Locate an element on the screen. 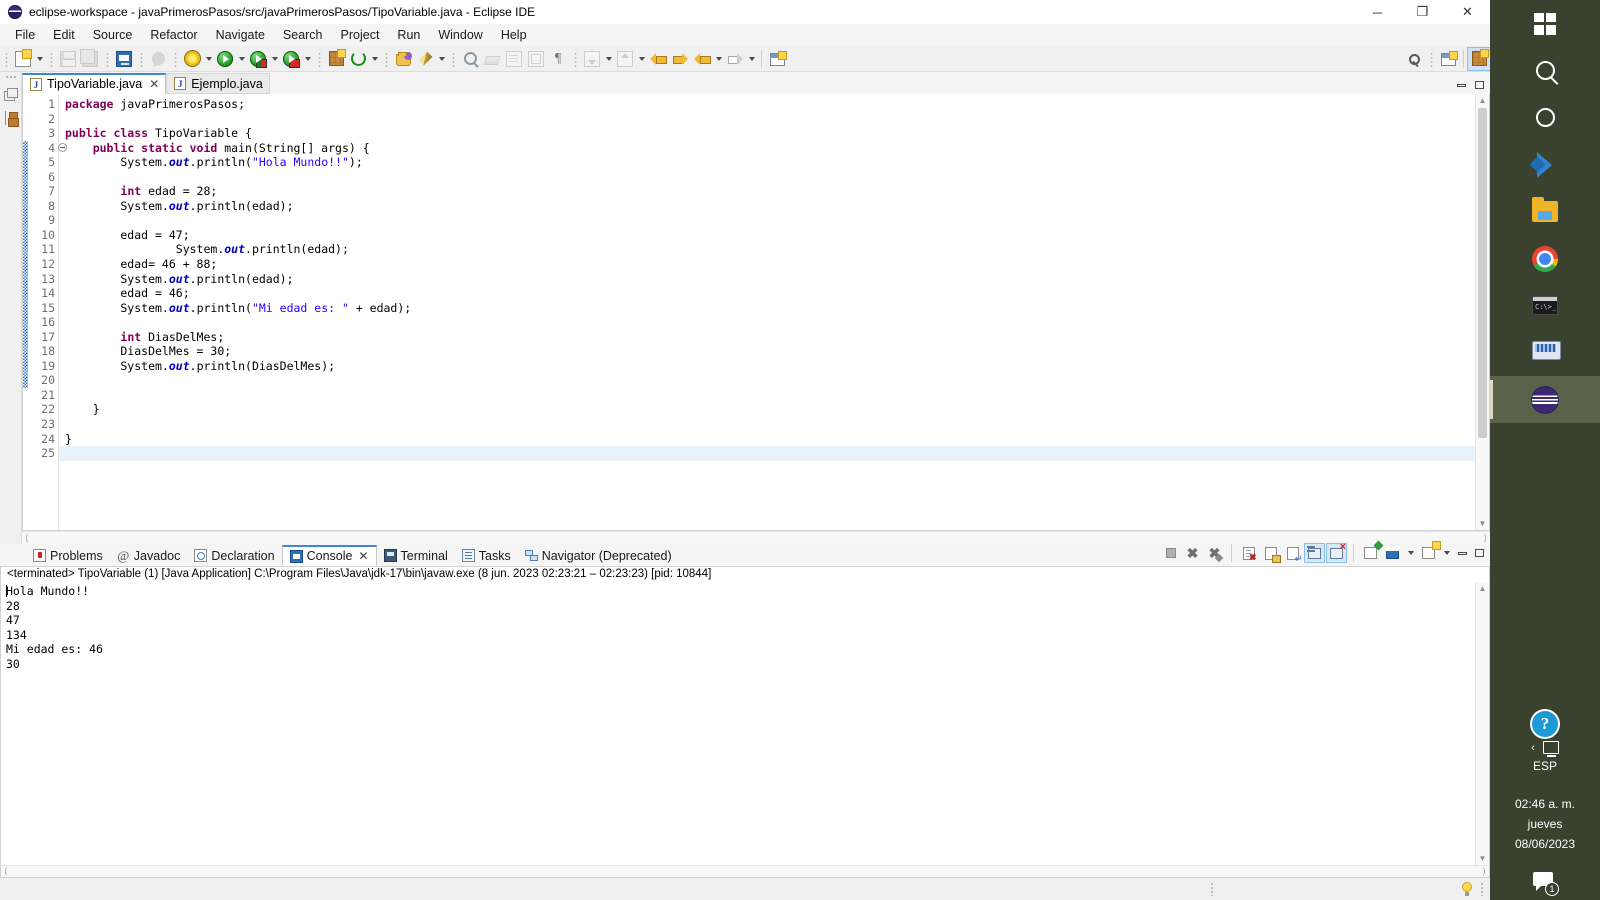 Image resolution: width=1600 pixels, height=900 pixels. pin-console-button is located at coordinates (1370, 553).